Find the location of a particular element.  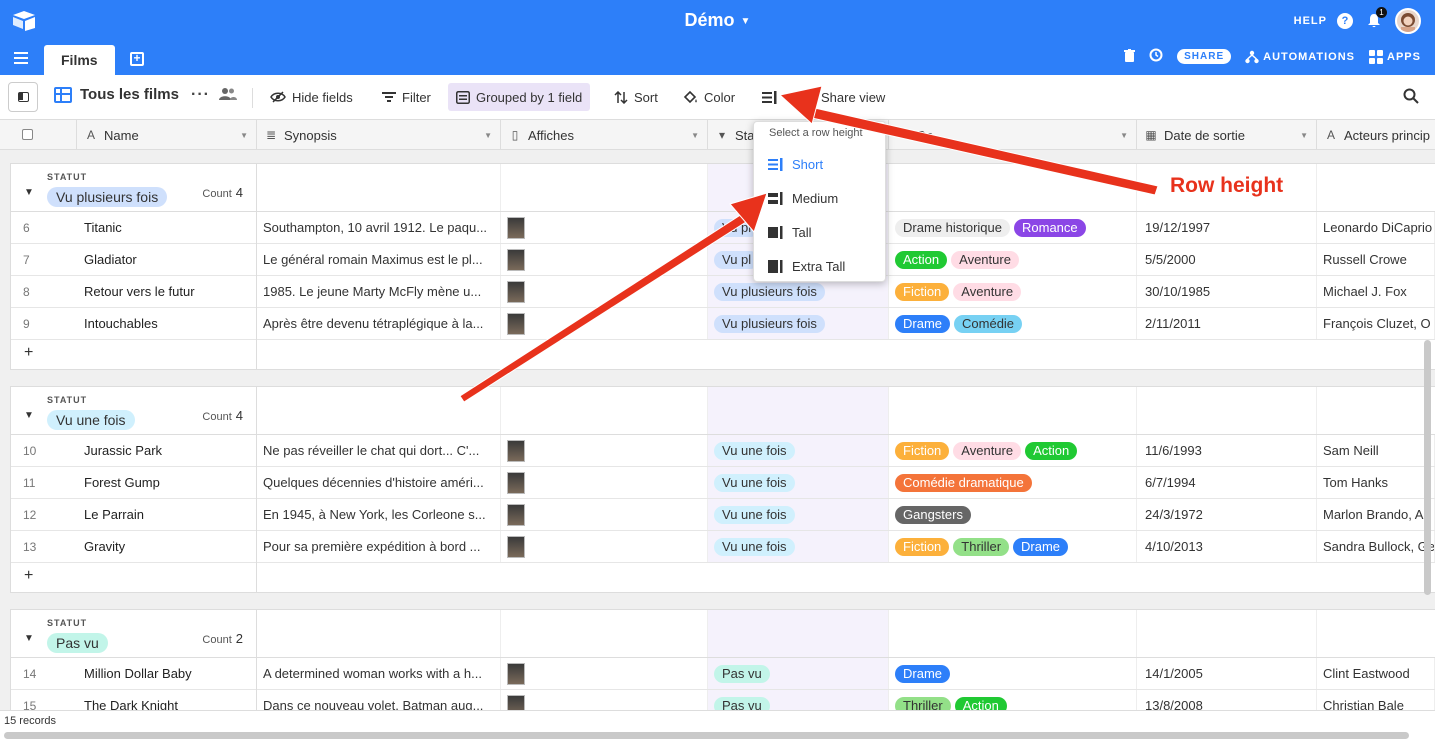

table-row: 13 Gravity is located at coordinates (133, 547).